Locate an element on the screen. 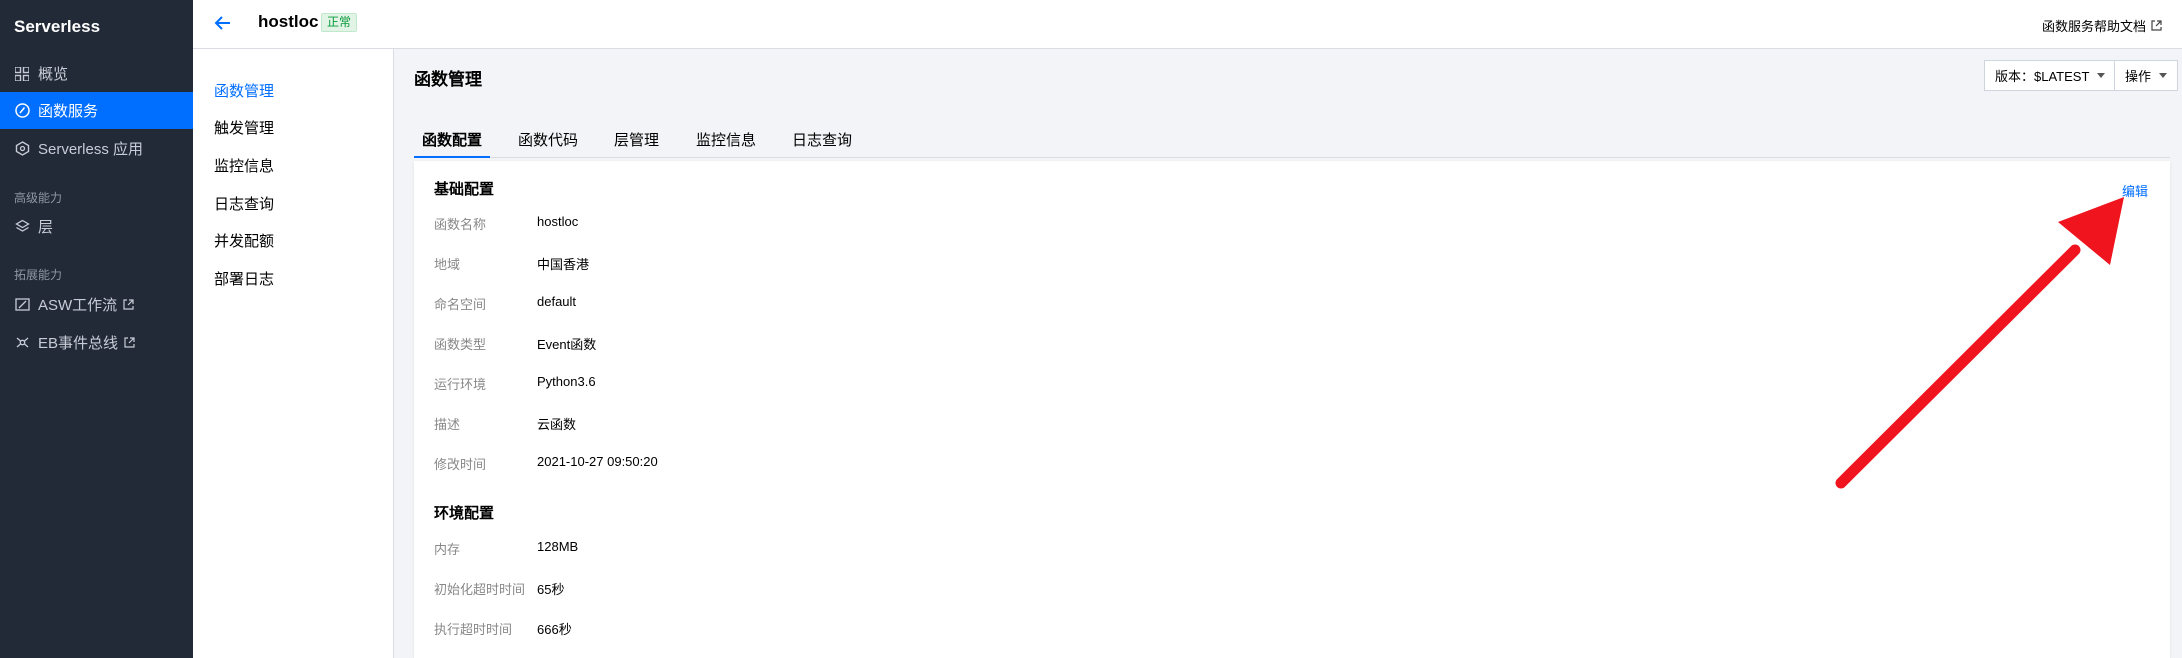 This screenshot has height=658, width=2182. sidebar-group-extend: 拓展能力 is located at coordinates (38, 275).